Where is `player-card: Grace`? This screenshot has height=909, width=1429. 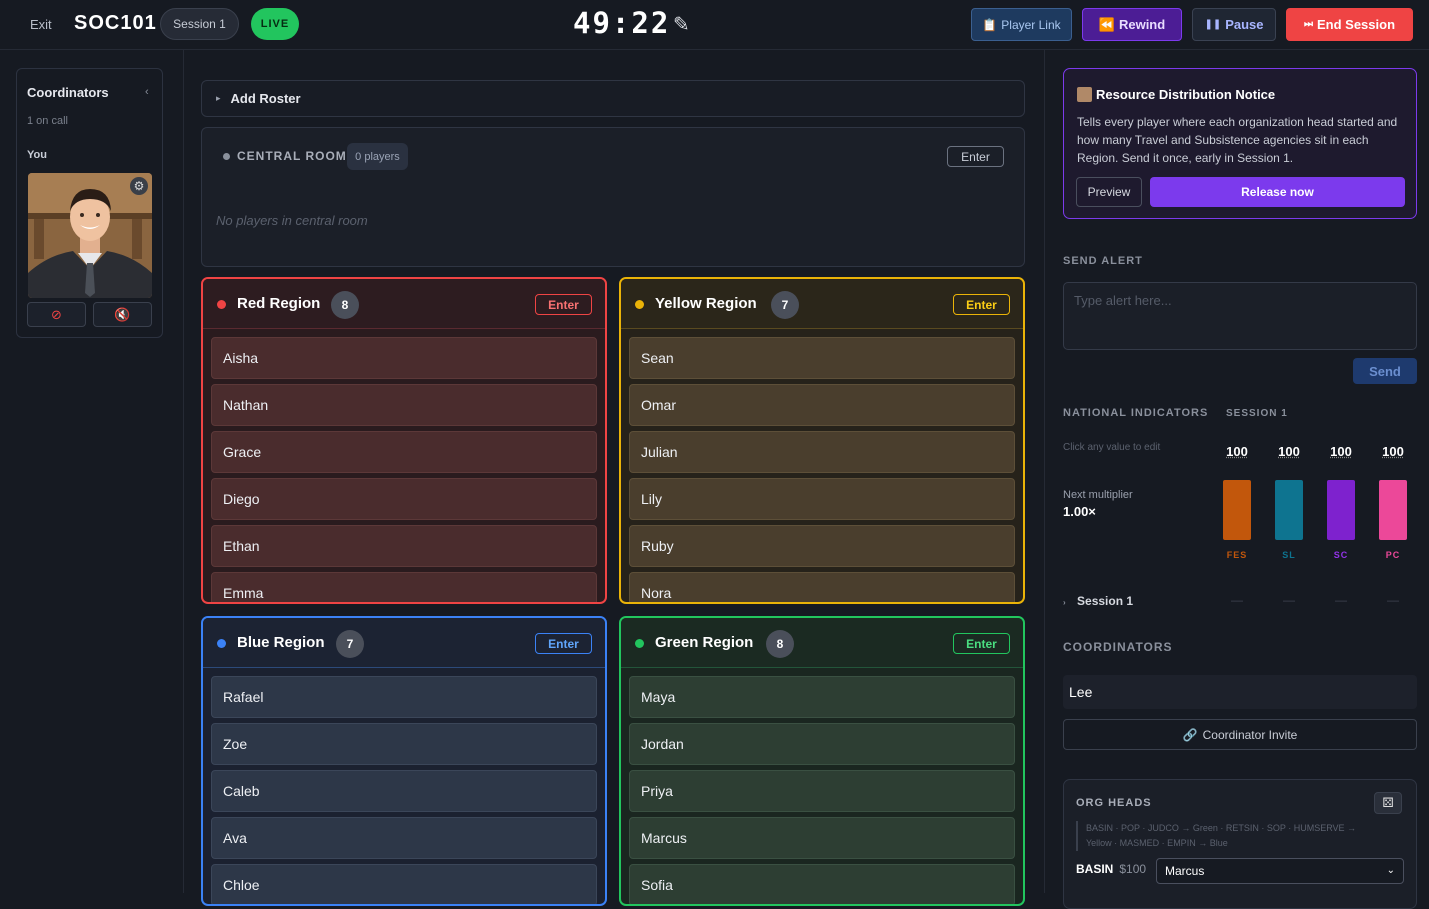
player-card: Grace is located at coordinates (404, 452).